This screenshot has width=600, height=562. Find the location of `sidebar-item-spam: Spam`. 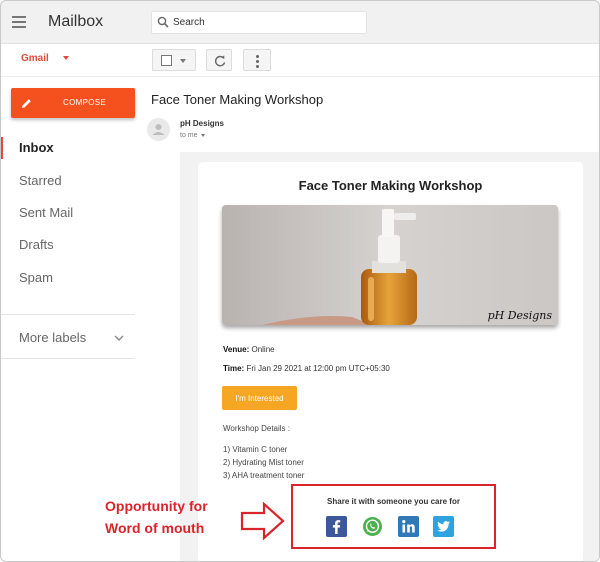

sidebar-item-spam: Spam is located at coordinates (68, 278).